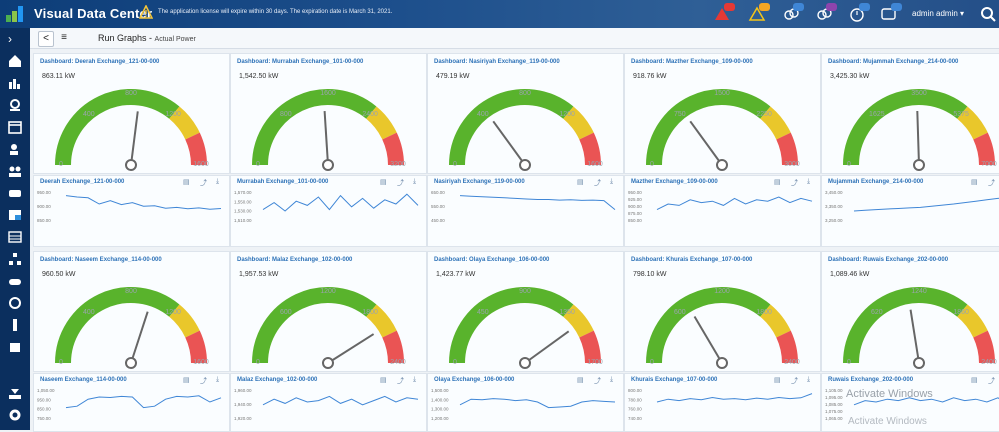  Describe the element at coordinates (438, 206) in the screenshot. I see `trend-ylabel: 550.00` at that location.